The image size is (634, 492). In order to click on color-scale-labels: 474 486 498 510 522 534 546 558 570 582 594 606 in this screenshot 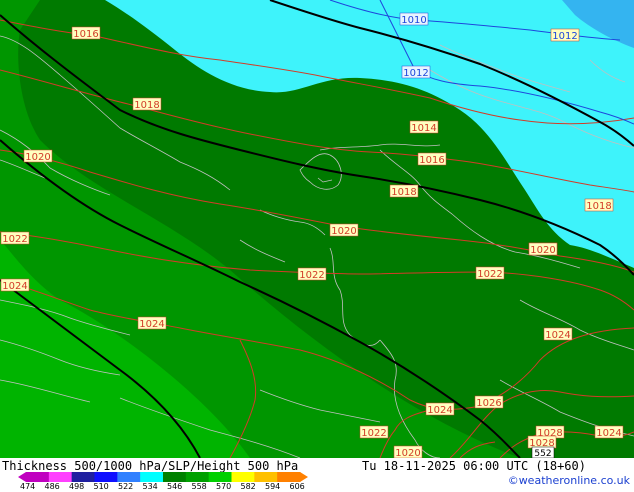, I will do `click(169, 487)`.